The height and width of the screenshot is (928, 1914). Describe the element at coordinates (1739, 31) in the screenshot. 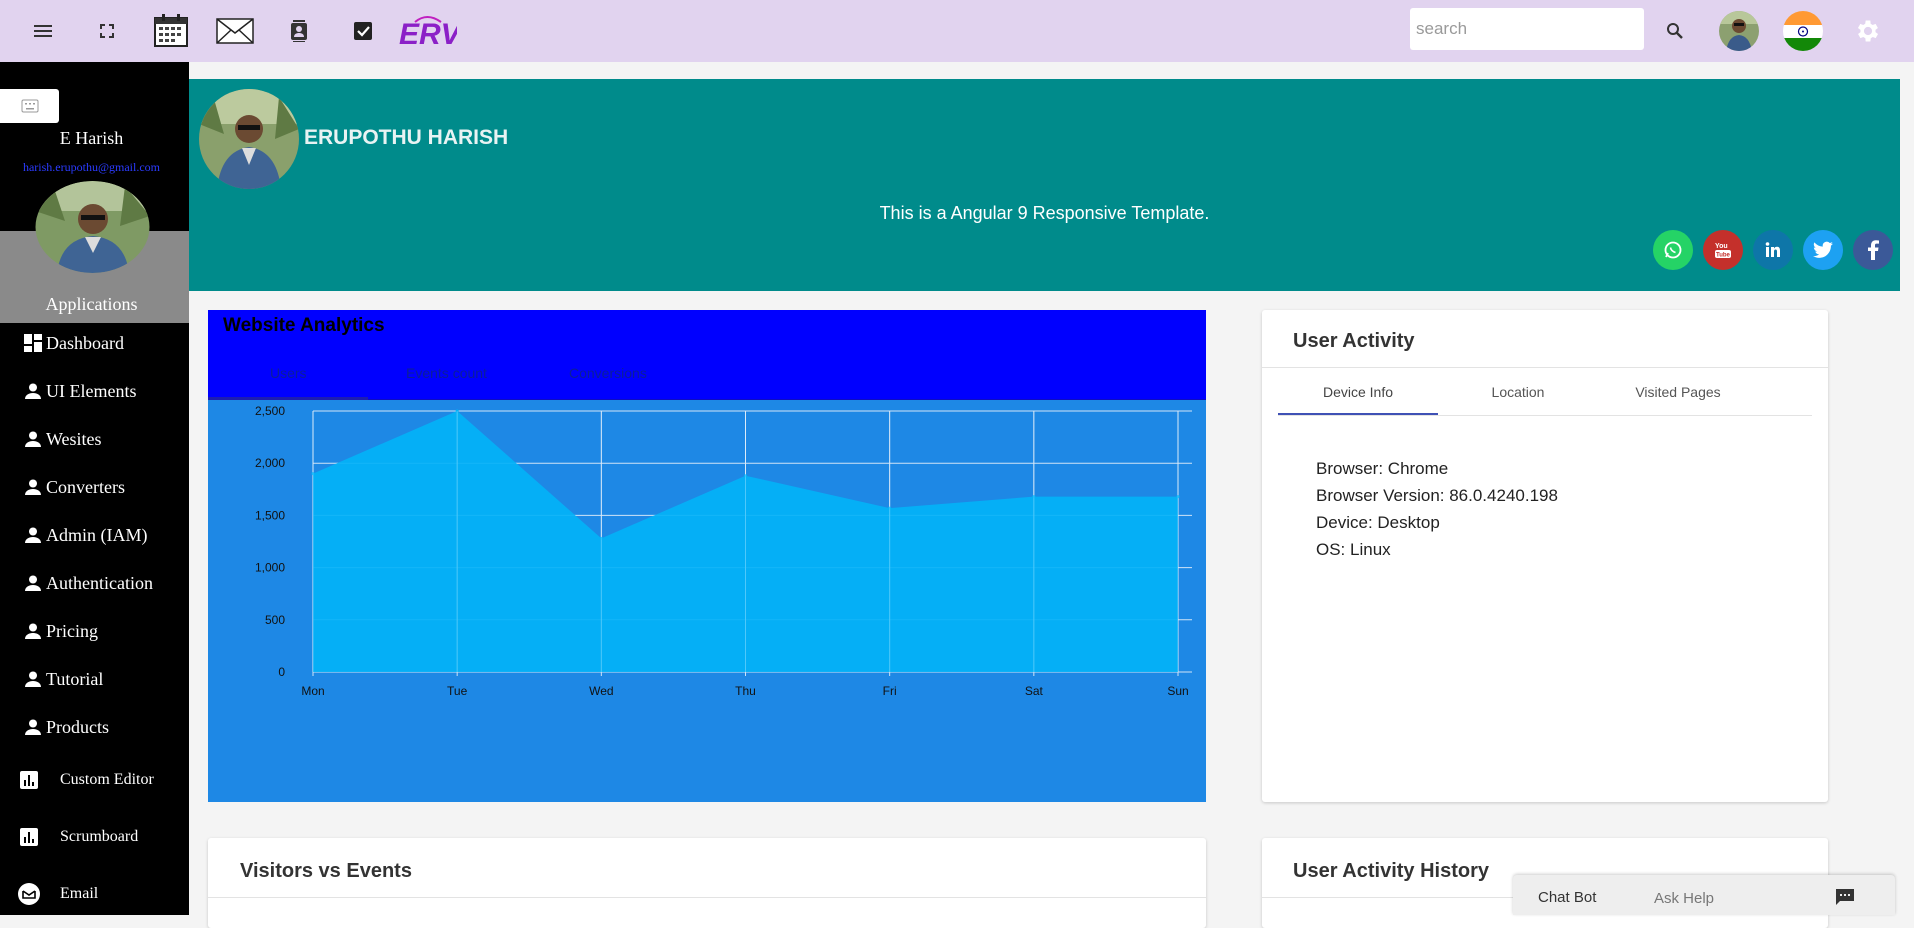

I see `user-avatar` at that location.